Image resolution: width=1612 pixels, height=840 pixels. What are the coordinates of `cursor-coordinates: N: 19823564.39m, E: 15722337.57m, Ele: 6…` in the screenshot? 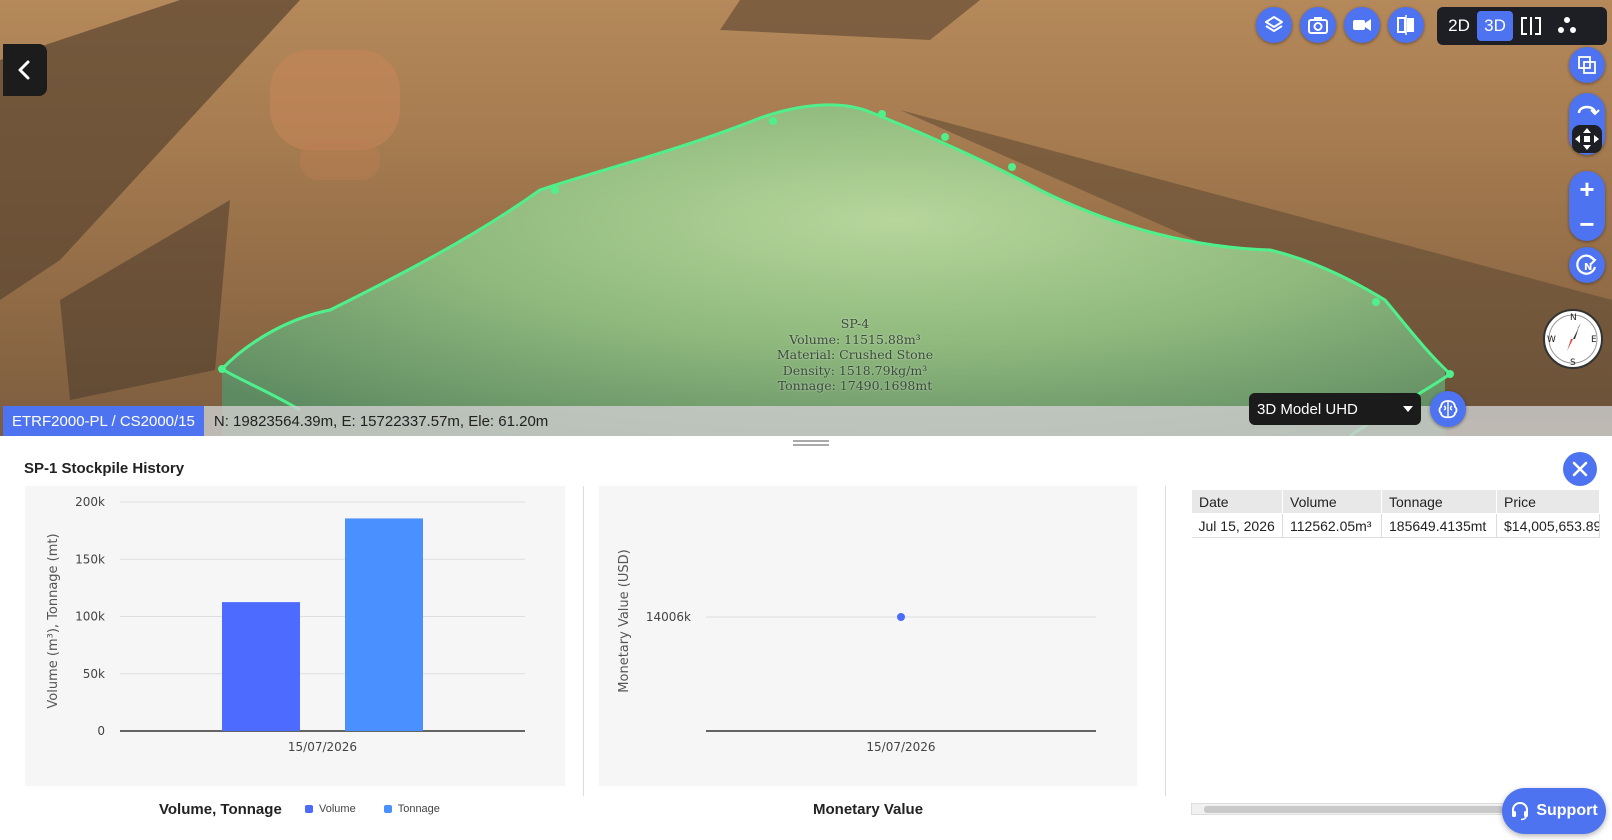 It's located at (381, 421).